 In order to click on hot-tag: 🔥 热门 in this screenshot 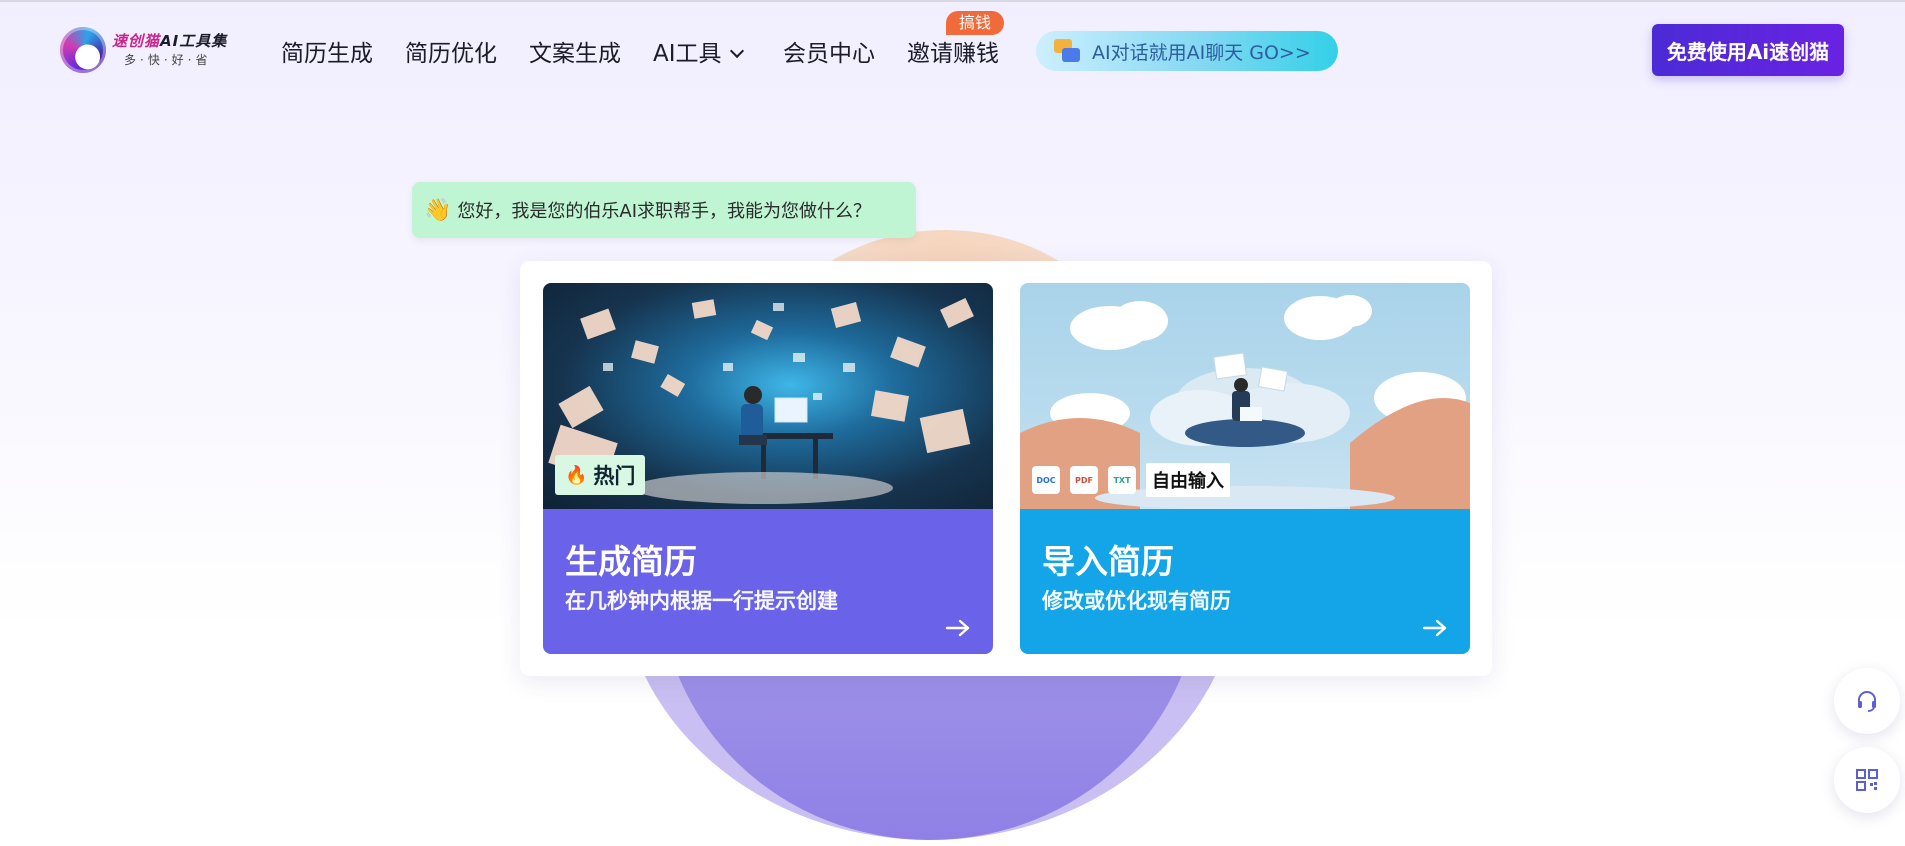, I will do `click(600, 475)`.